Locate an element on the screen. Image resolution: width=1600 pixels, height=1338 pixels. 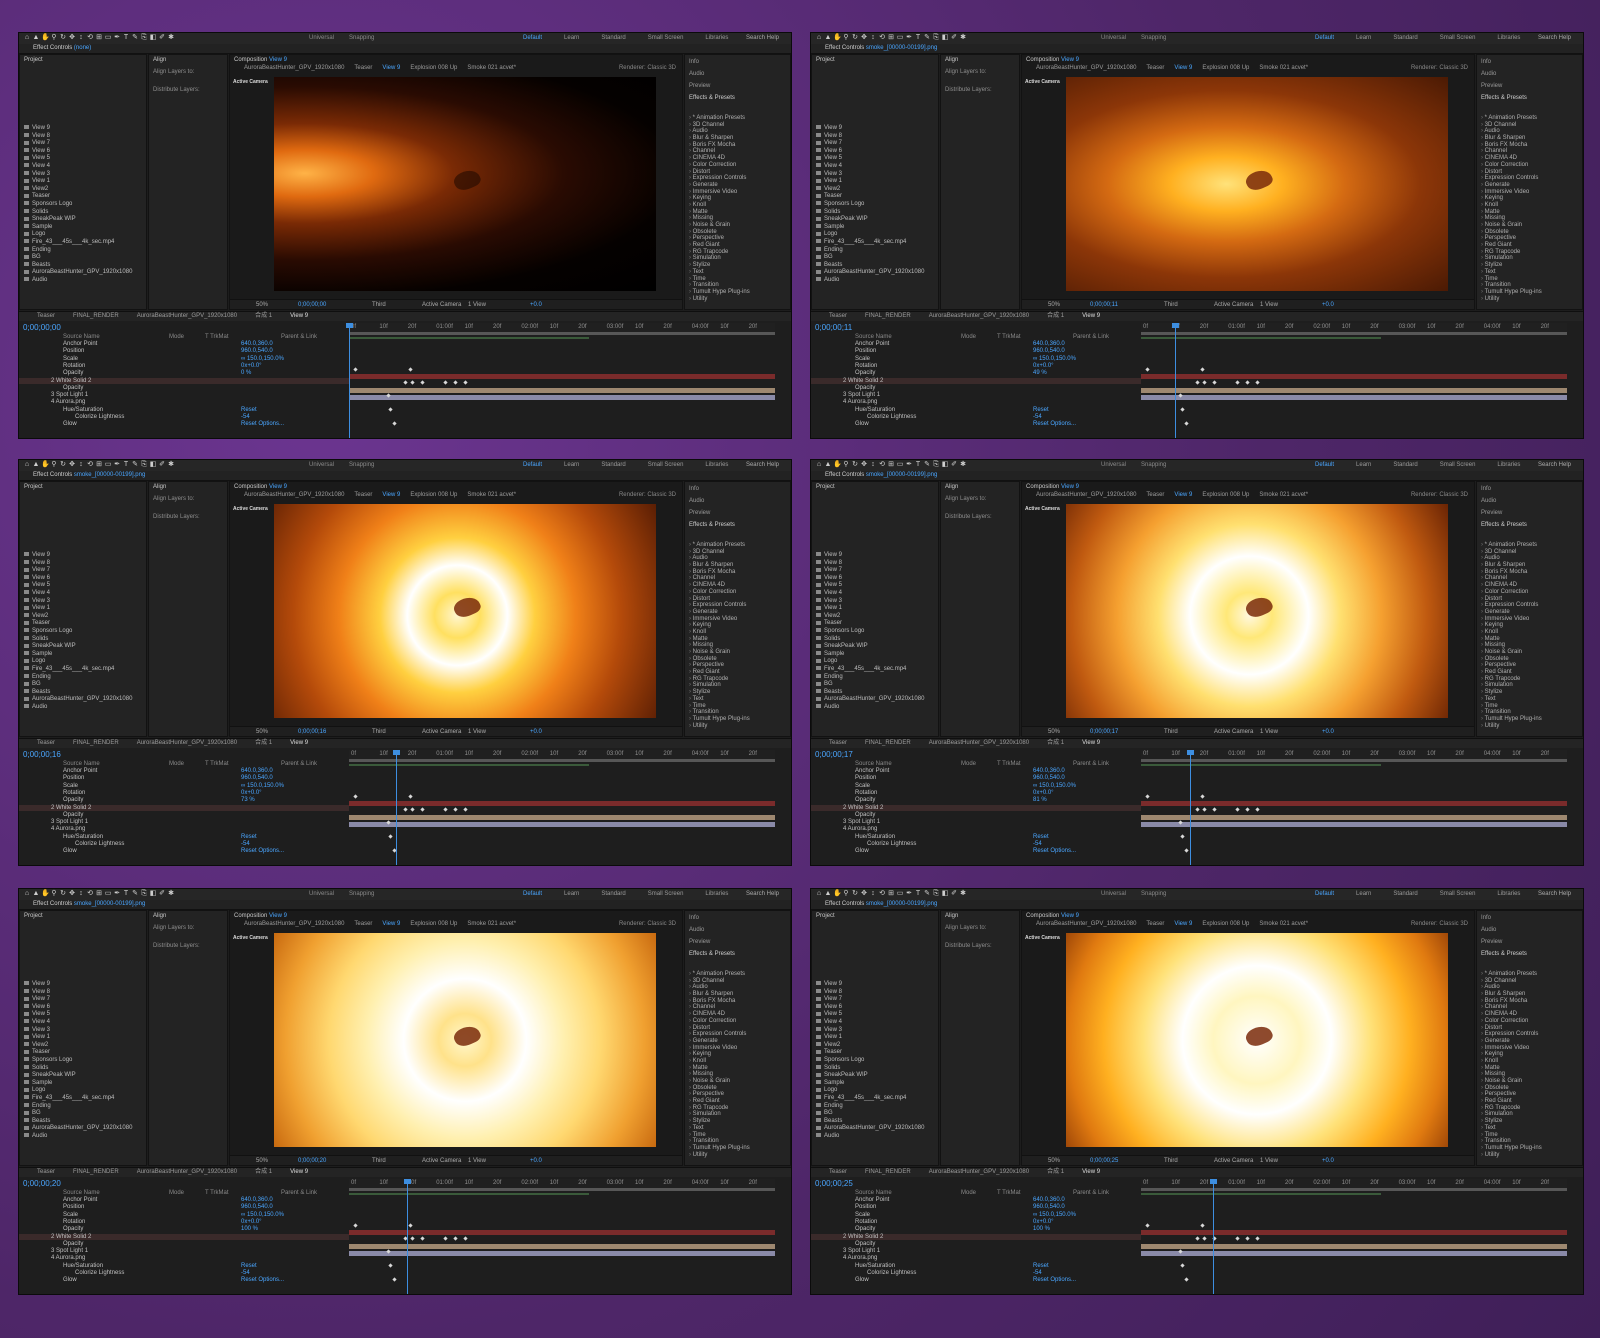
effects-category: RG Trapcode is located at coordinates (1531, 679).